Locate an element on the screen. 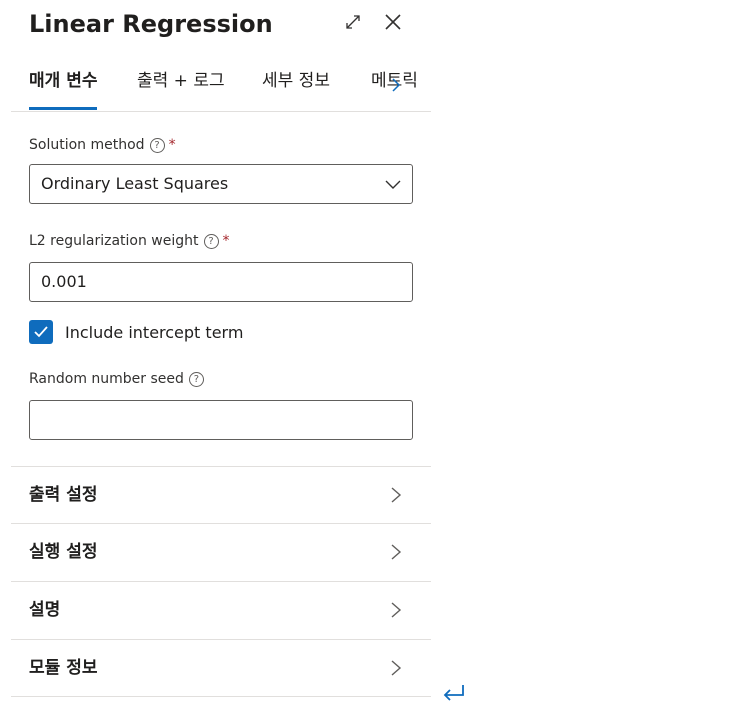 This screenshot has height=714, width=749. tab-bar: 매개 변수 출력 + 로그 세부 정보 메트릭 is located at coordinates (230, 87).